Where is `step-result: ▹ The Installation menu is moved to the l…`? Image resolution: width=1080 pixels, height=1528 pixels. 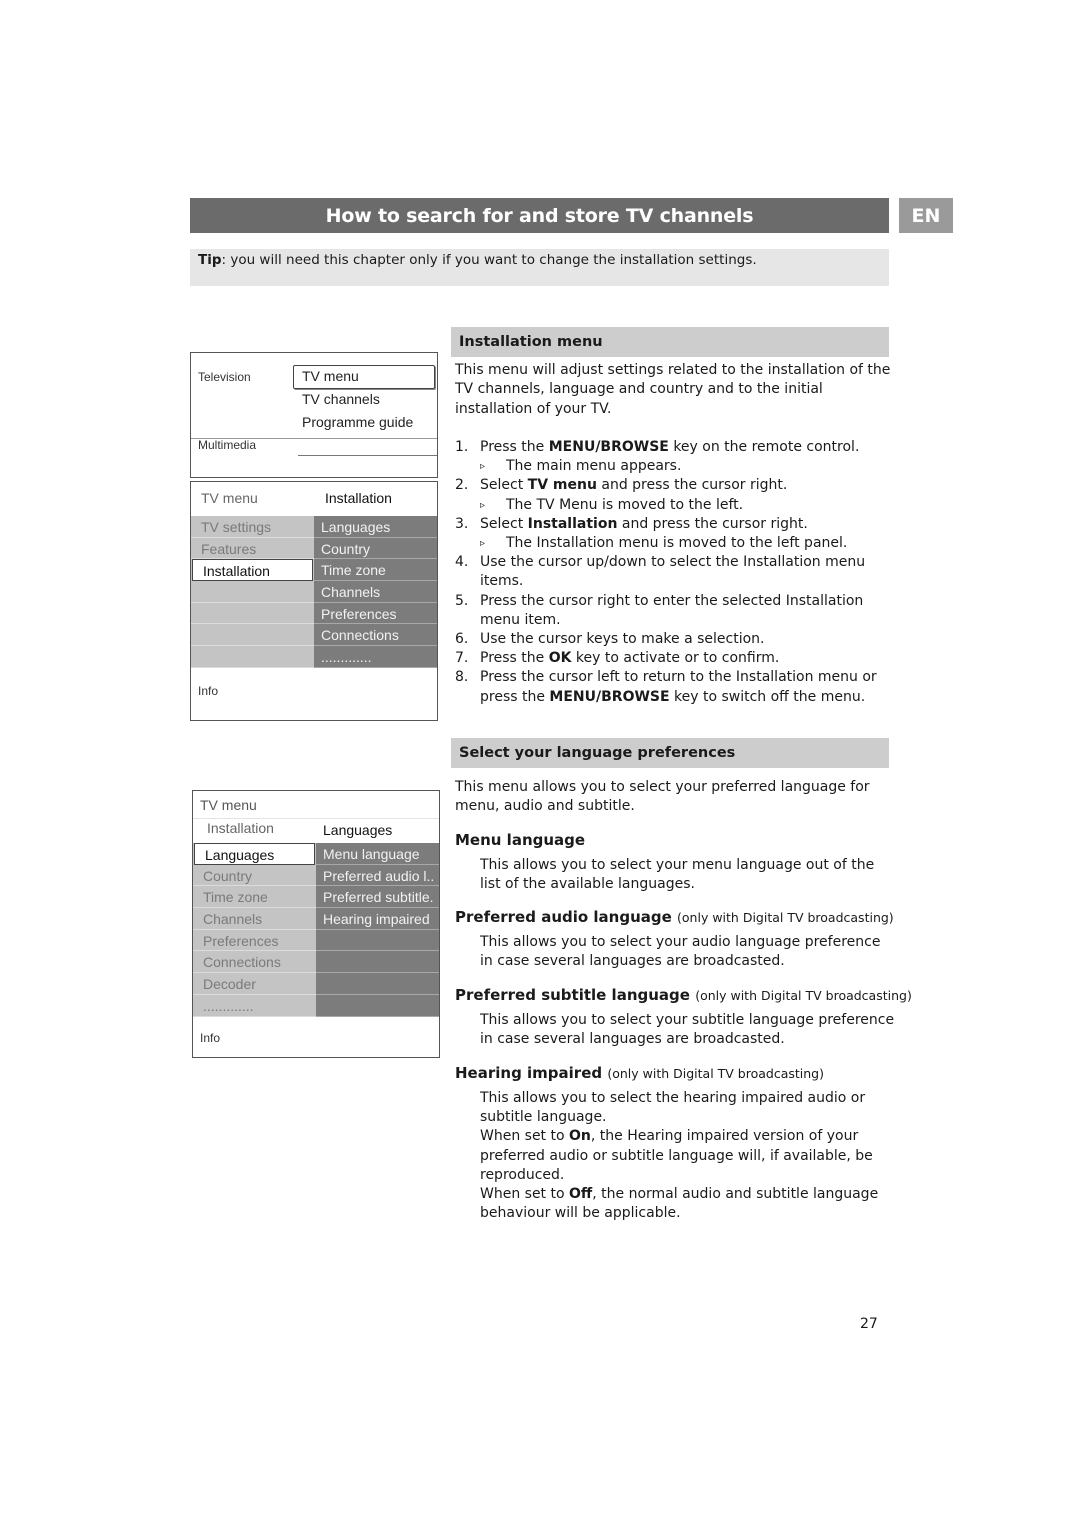 step-result: ▹ The Installation menu is moved to the l… is located at coordinates (675, 543).